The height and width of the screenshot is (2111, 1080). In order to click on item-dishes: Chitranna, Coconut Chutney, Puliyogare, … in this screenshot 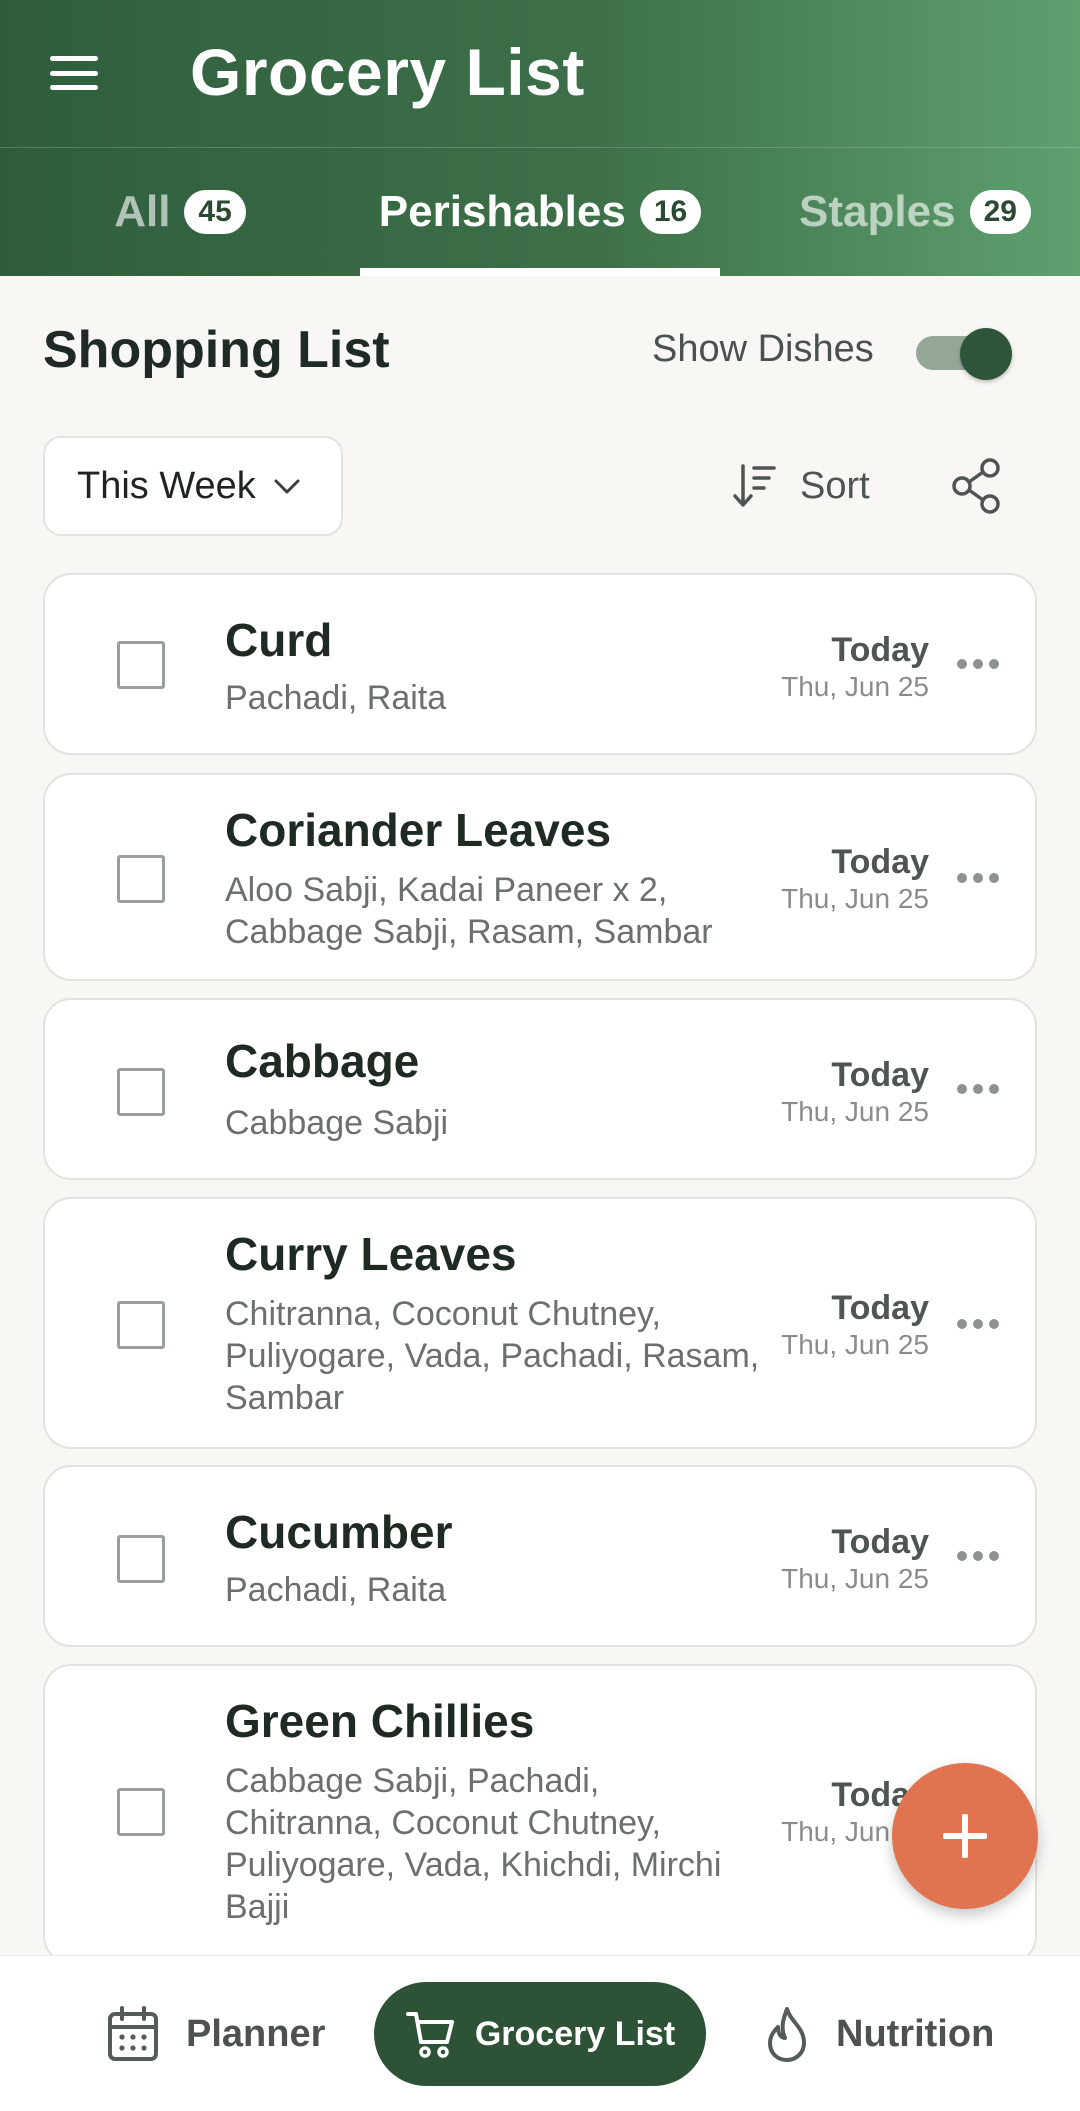, I will do `click(492, 1356)`.